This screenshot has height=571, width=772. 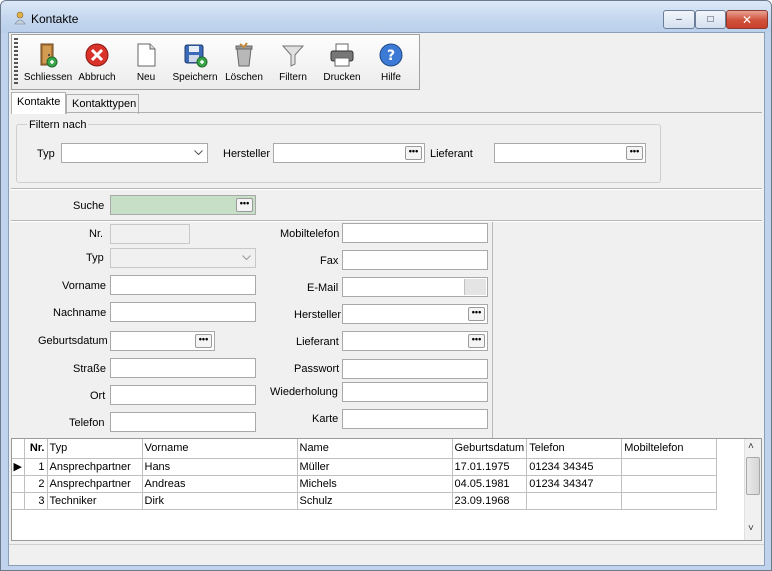 I want to click on filtern-button: Filtern, so click(x=293, y=63).